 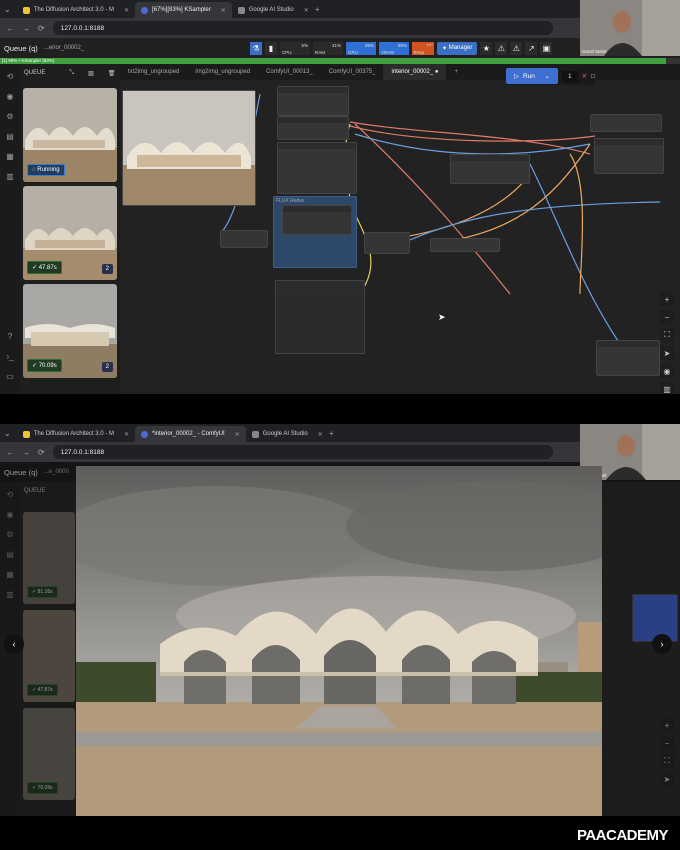 What do you see at coordinates (271, 48) in the screenshot?
I see `bookmark-icon: ▮` at bounding box center [271, 48].